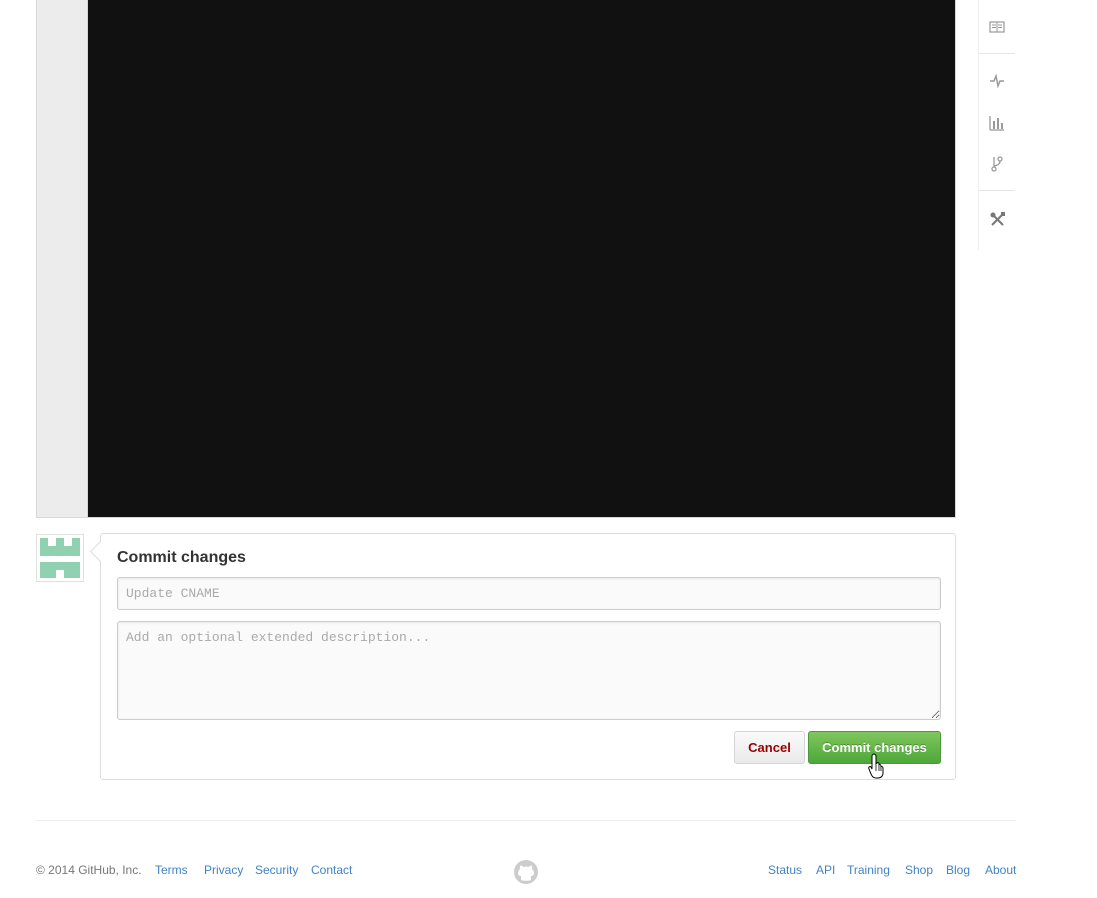  I want to click on github-octocat-icon, so click(526, 872).